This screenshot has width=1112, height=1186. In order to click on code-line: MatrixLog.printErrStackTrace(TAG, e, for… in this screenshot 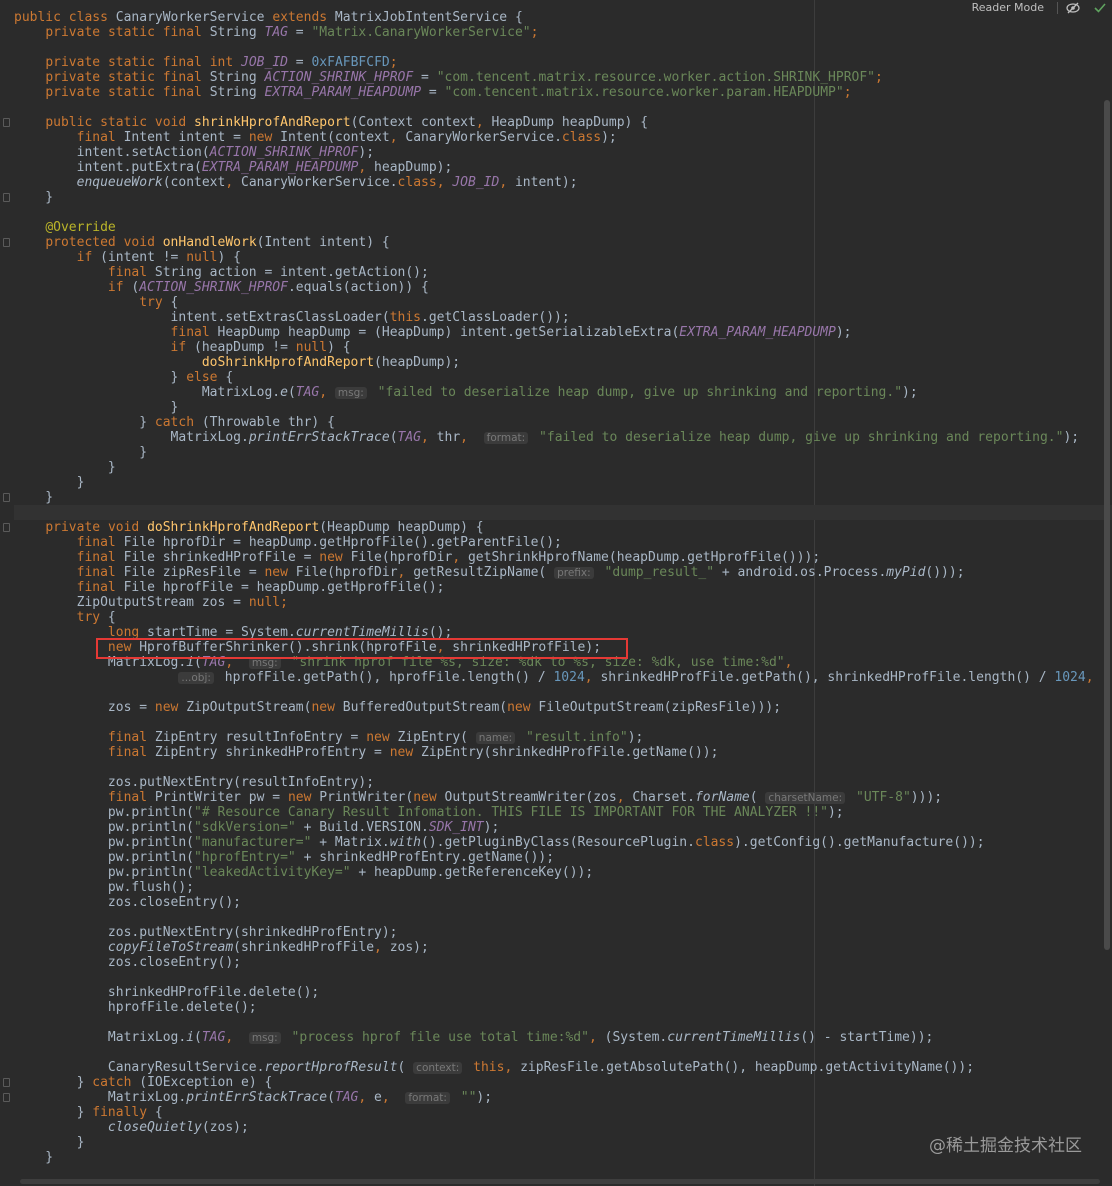, I will do `click(253, 1097)`.